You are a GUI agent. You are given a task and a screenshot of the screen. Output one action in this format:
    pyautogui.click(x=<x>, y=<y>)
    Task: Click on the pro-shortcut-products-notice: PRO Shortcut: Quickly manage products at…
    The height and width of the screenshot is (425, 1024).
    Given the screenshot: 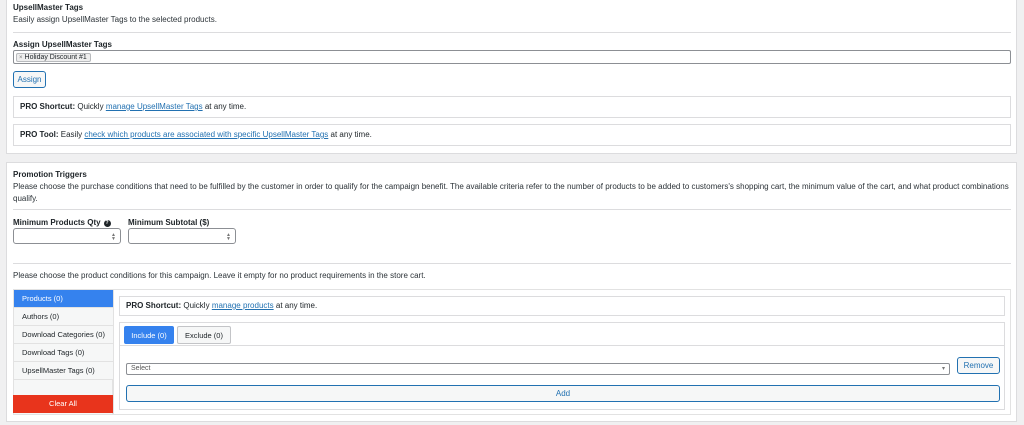 What is the action you would take?
    pyautogui.click(x=562, y=306)
    